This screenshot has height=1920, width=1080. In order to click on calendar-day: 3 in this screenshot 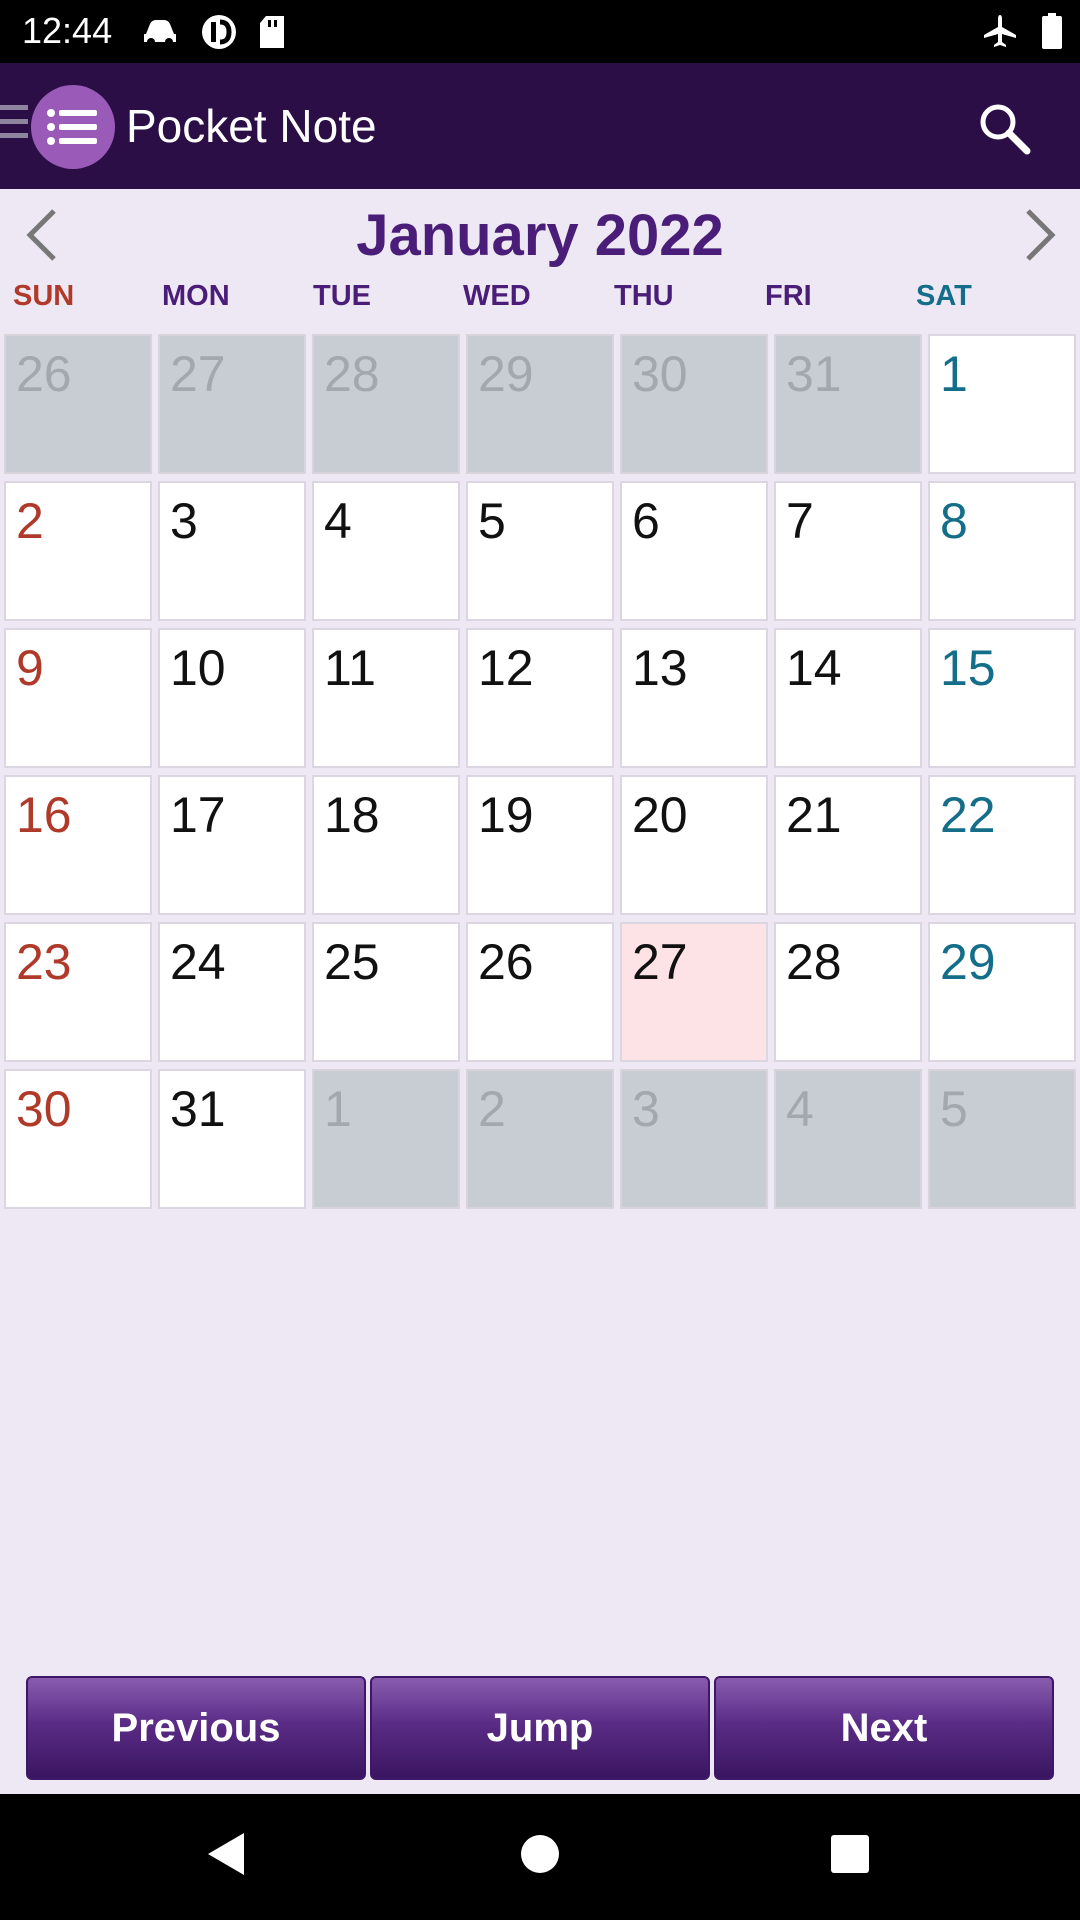, I will do `click(232, 551)`.